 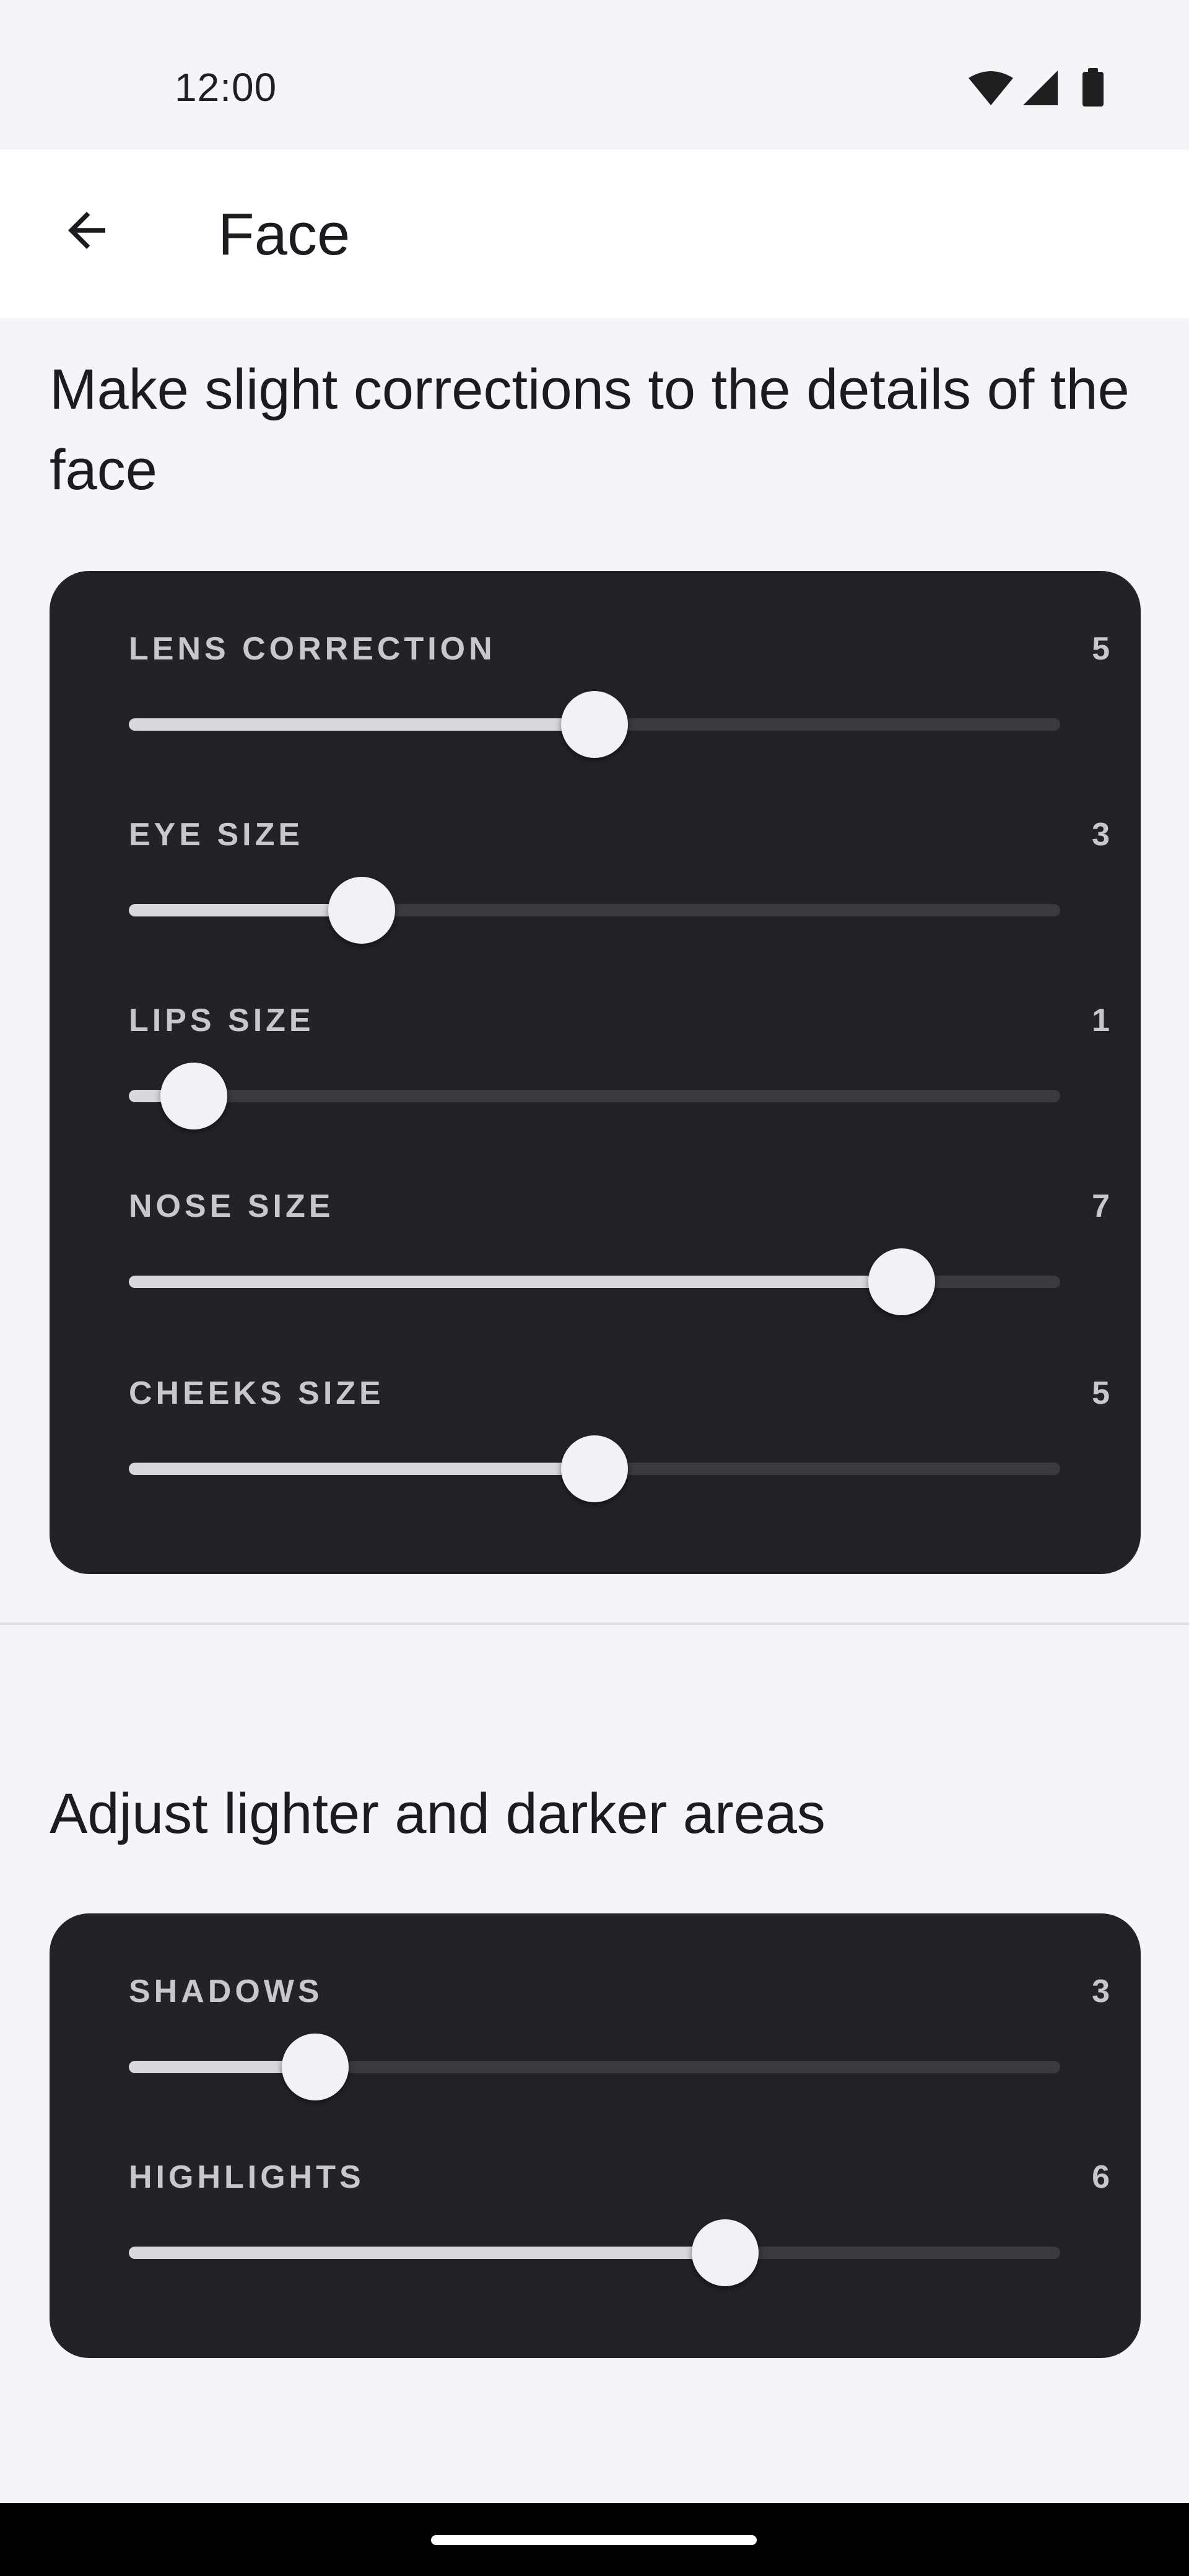 What do you see at coordinates (247, 2177) in the screenshot?
I see `slider-label: HIGHLIGHTS` at bounding box center [247, 2177].